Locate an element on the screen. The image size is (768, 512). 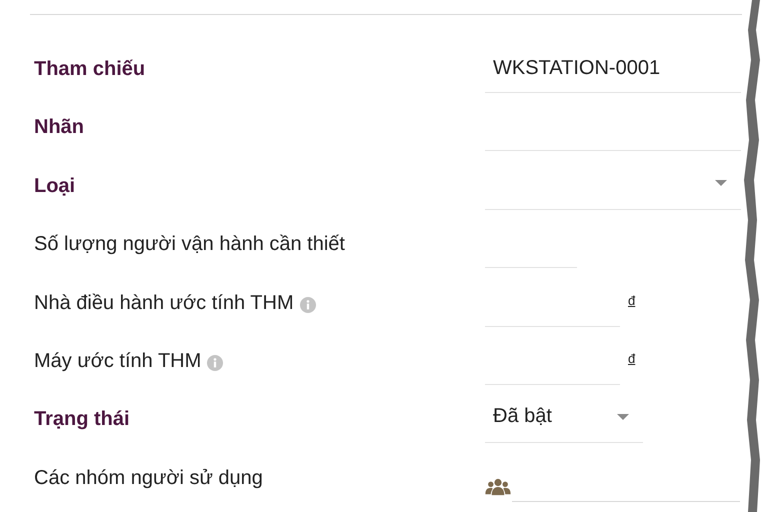
field-label: Số lượng người vận hành cần thiết is located at coordinates (189, 244).